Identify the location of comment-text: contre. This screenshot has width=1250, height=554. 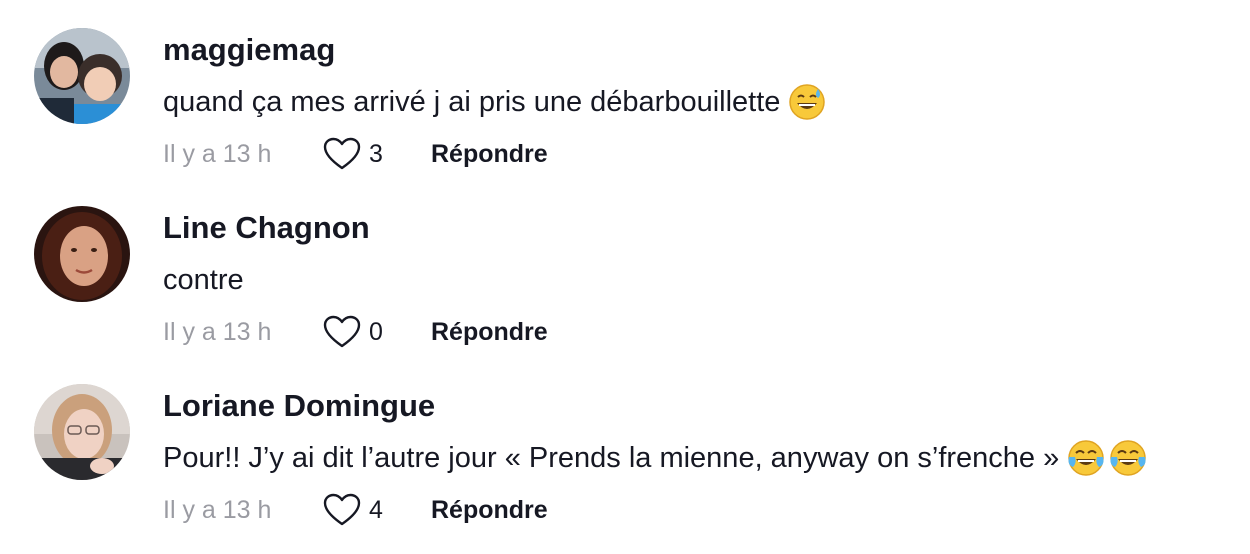
(203, 280).